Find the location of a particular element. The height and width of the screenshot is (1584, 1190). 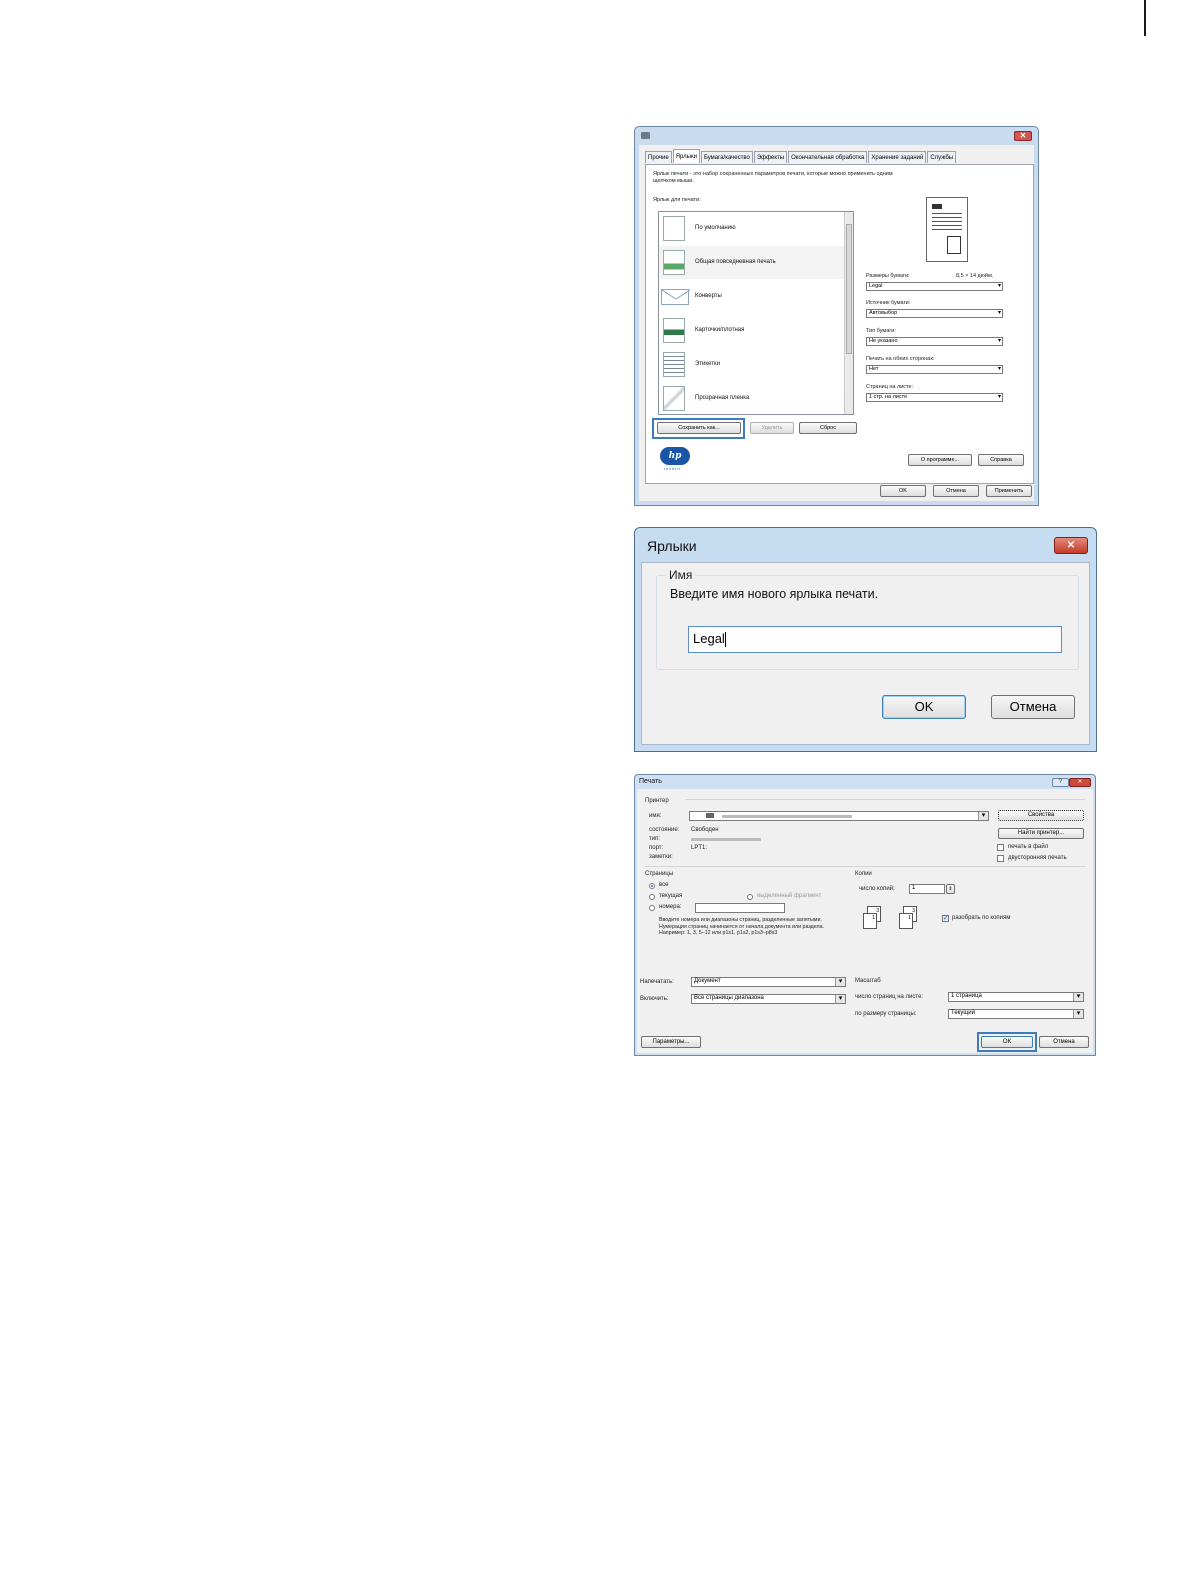

copies-label: число копий: is located at coordinates (877, 889).